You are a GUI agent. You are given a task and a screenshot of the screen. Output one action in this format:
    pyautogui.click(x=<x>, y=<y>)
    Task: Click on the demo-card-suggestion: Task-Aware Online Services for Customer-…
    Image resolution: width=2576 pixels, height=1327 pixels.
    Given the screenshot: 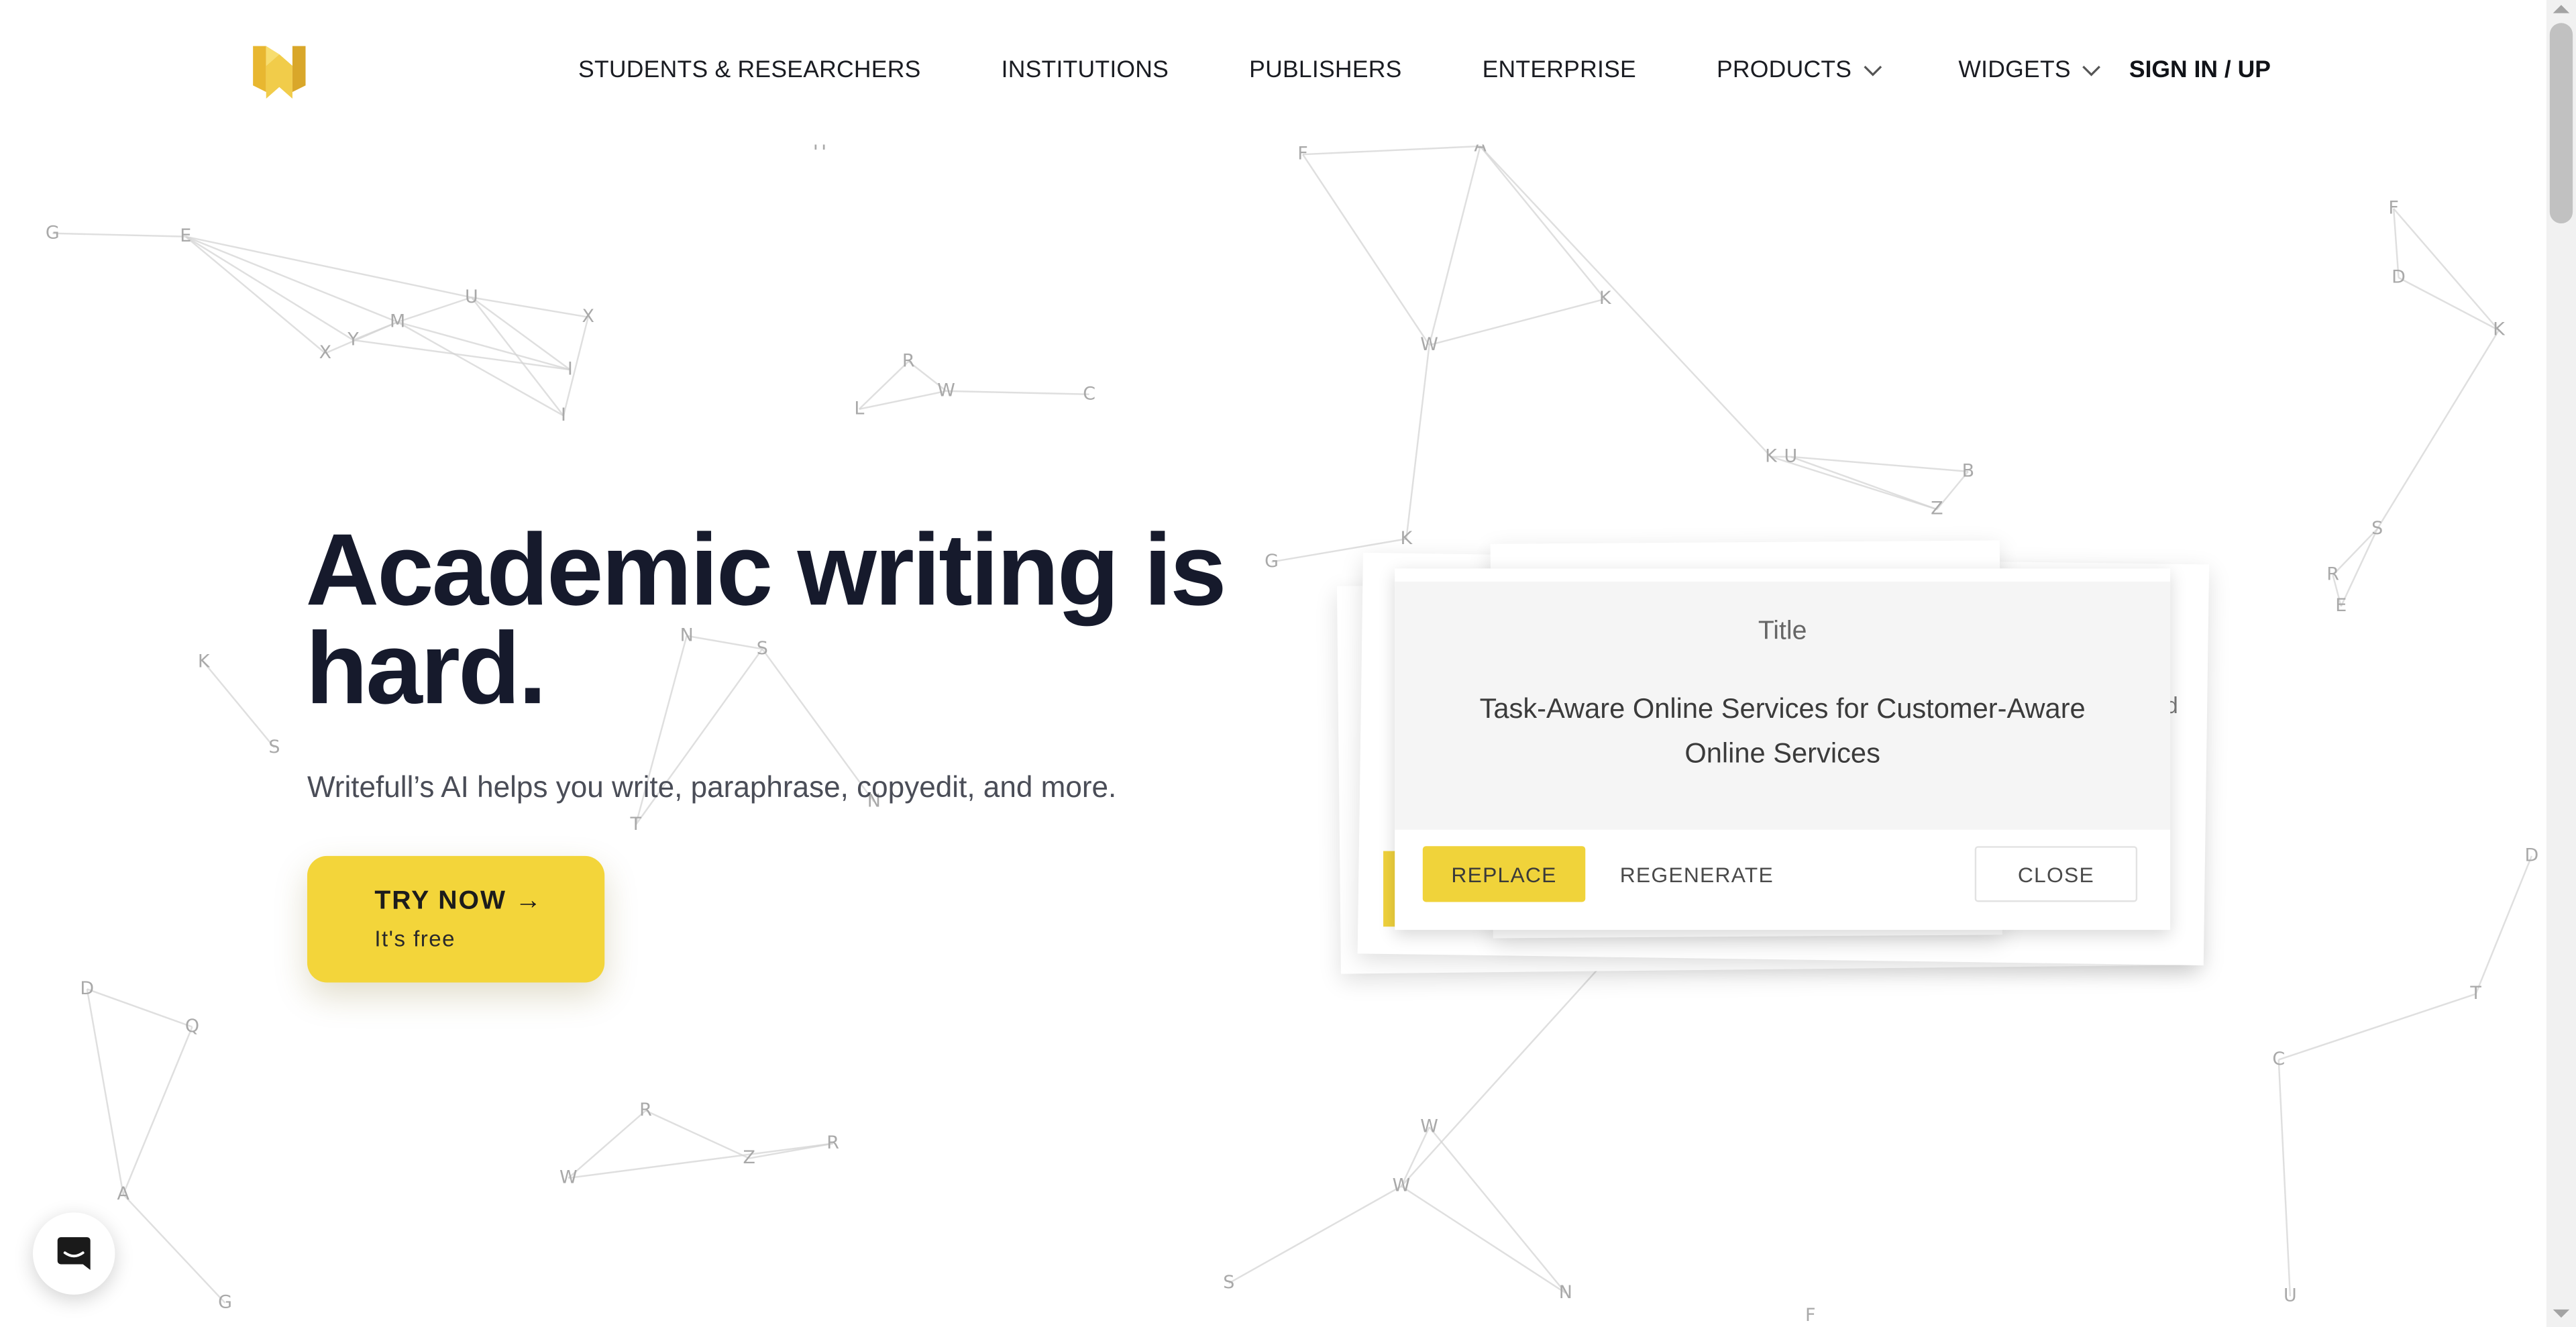 What is the action you would take?
    pyautogui.click(x=1782, y=731)
    